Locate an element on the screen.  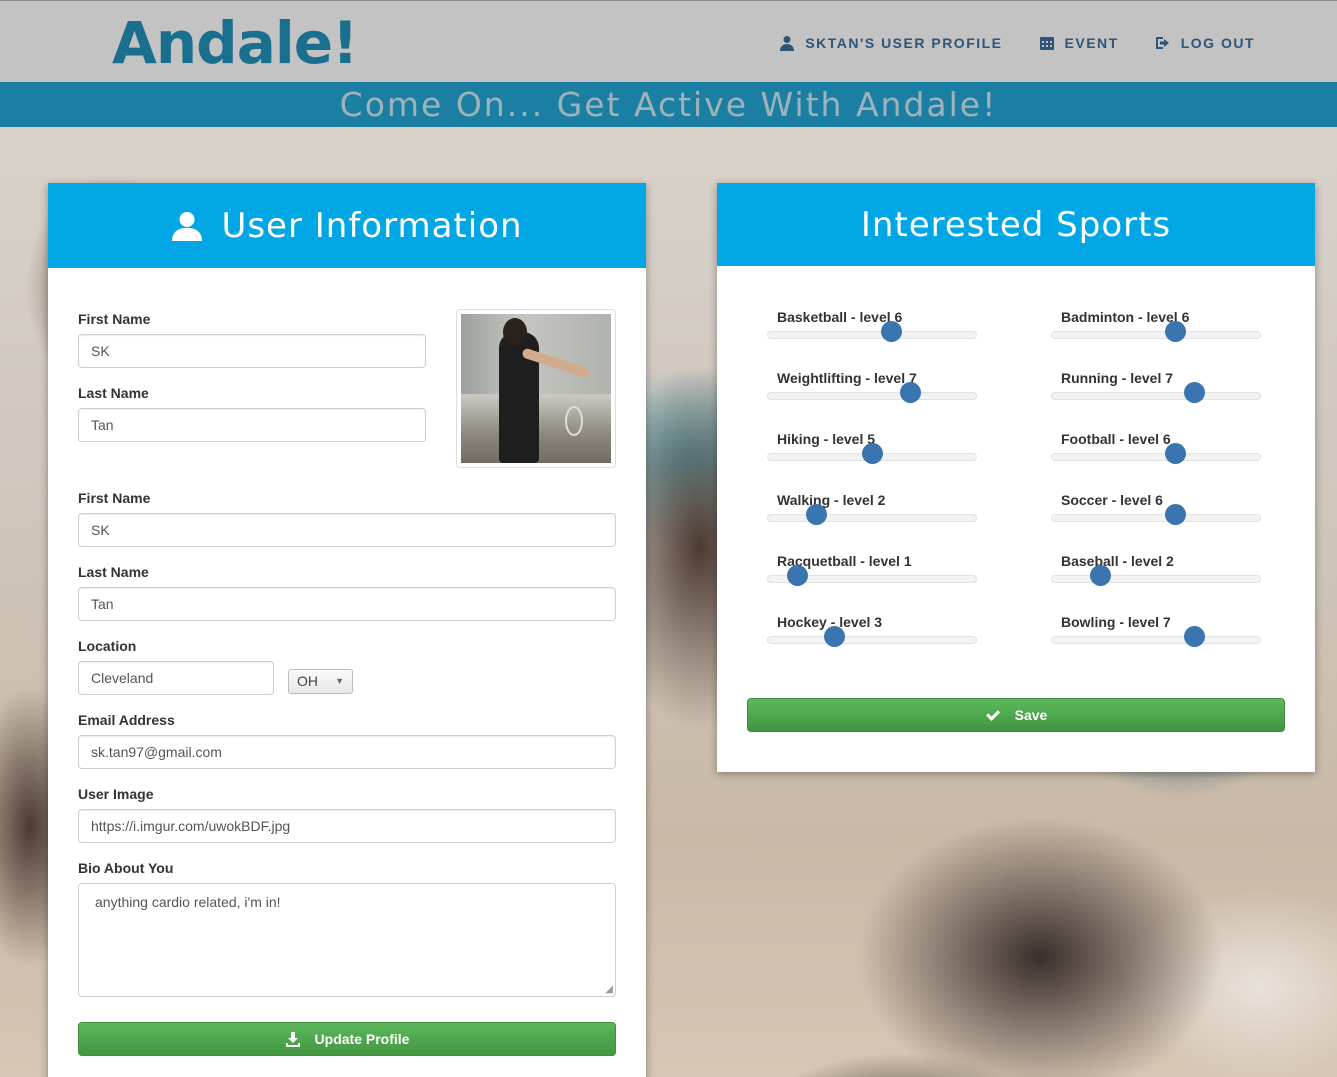
tagline-banner: Come On... Get Active With Andale! is located at coordinates (668, 104).